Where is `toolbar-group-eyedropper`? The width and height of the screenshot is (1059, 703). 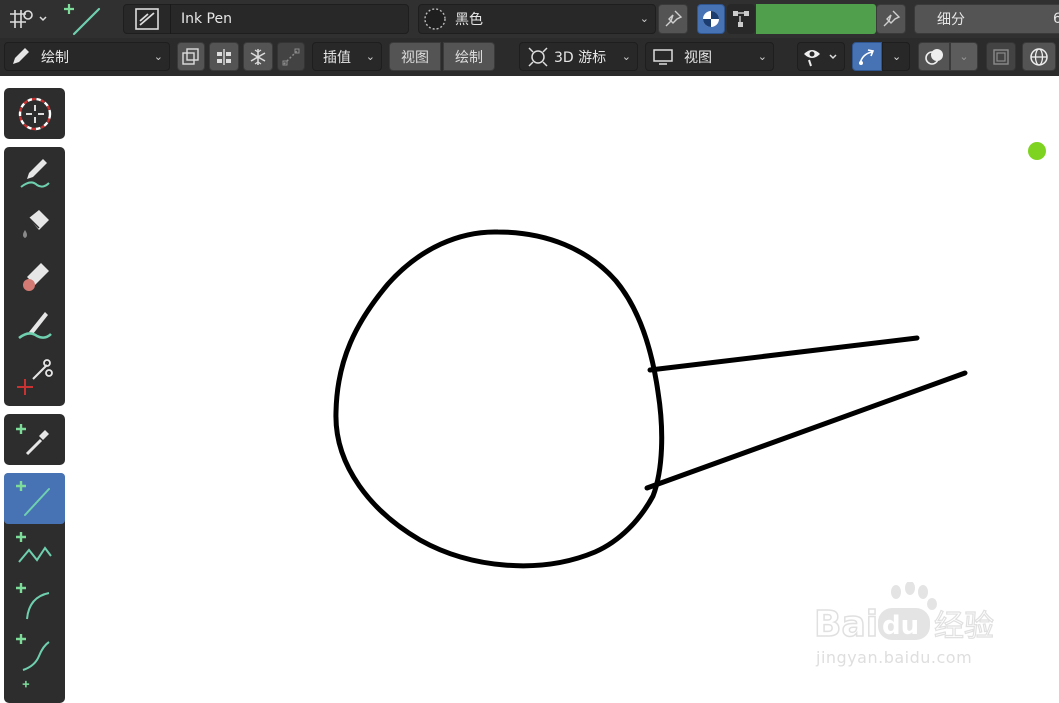 toolbar-group-eyedropper is located at coordinates (34, 439).